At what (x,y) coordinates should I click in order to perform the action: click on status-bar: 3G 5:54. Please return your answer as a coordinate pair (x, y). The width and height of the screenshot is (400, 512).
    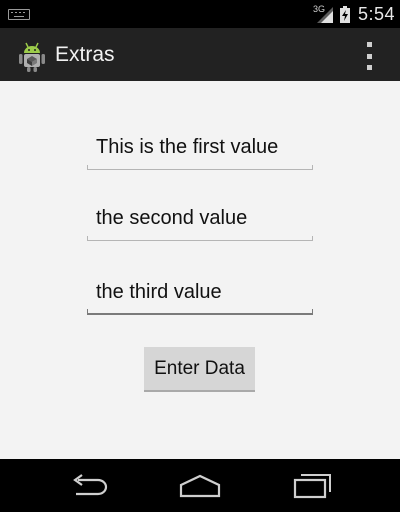
    Looking at the image, I should click on (200, 14).